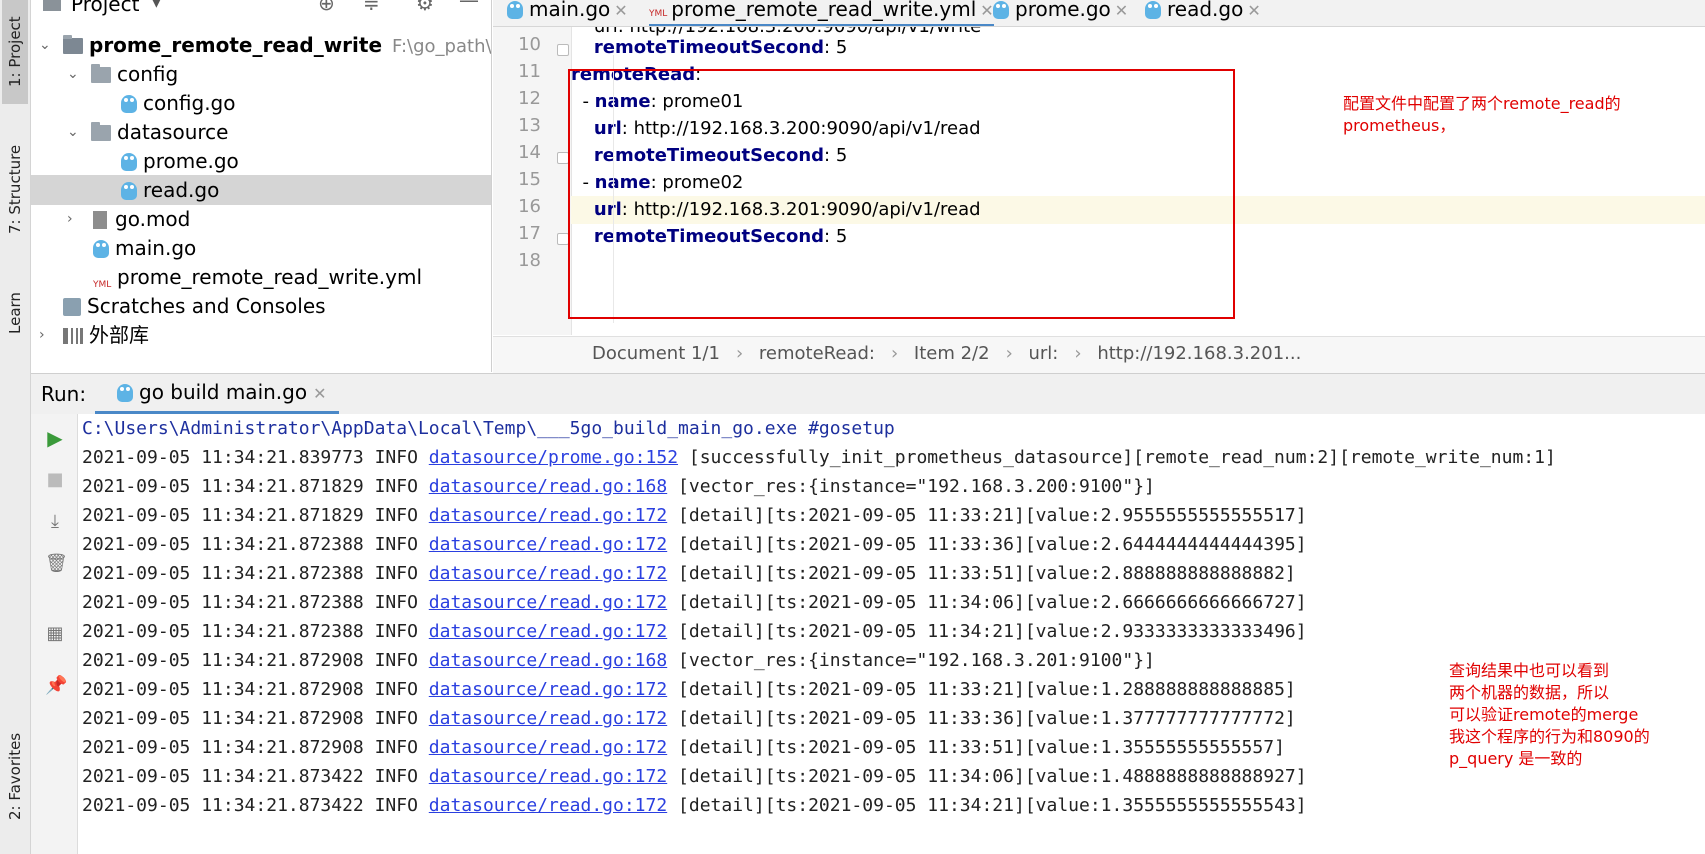  What do you see at coordinates (56, 564) in the screenshot?
I see `trash-icon: 🗑` at bounding box center [56, 564].